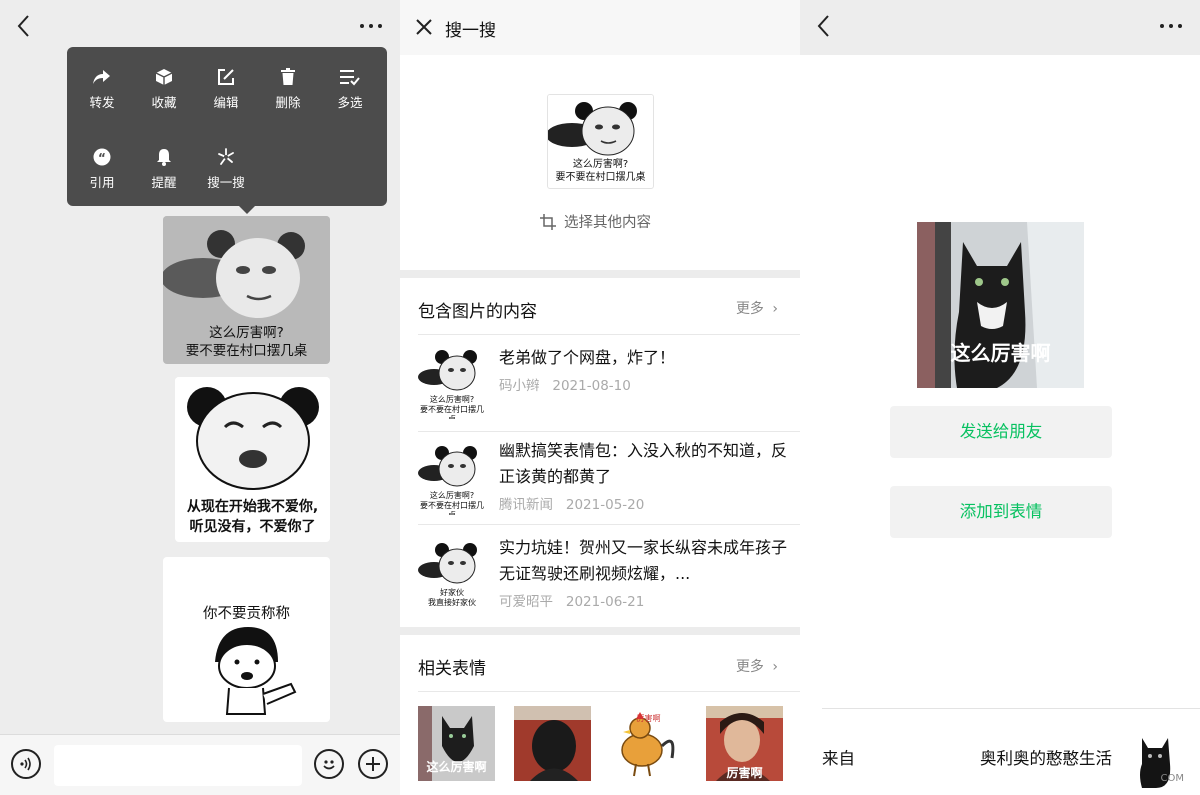  I want to click on avatar: COM, so click(1158, 756).